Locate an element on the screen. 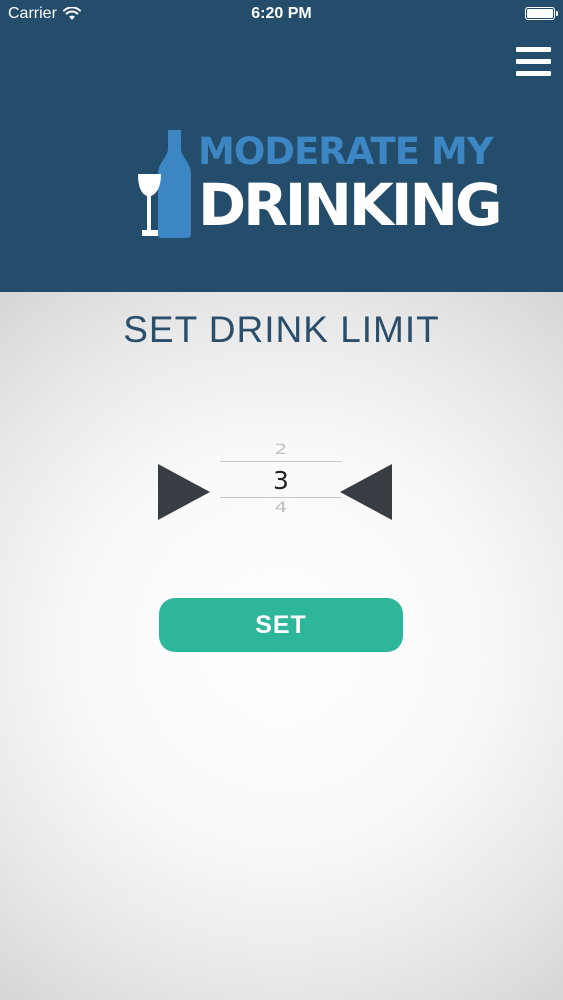  set-button: SET is located at coordinates (281, 625).